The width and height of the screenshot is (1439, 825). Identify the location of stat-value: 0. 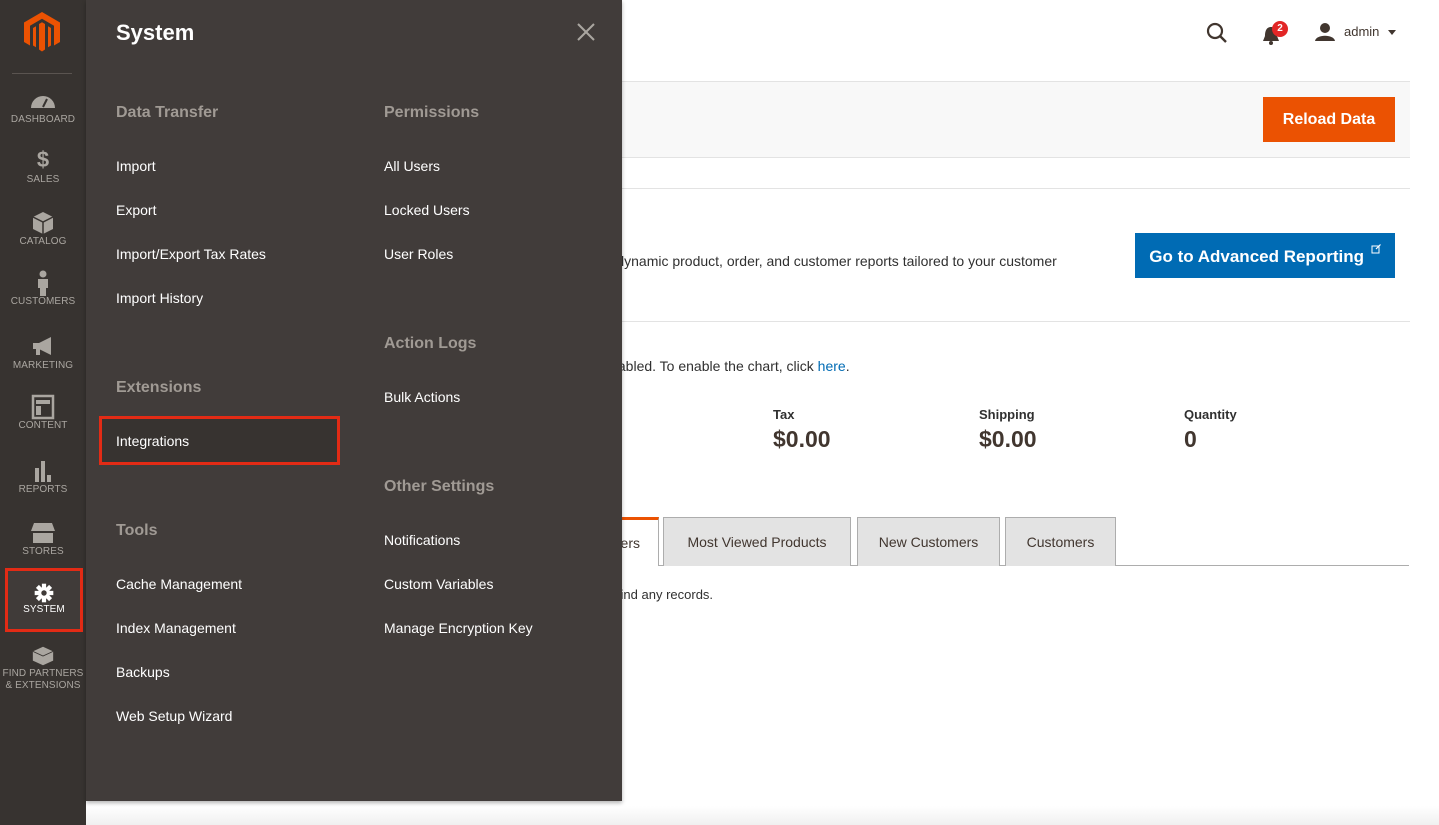
(1190, 439).